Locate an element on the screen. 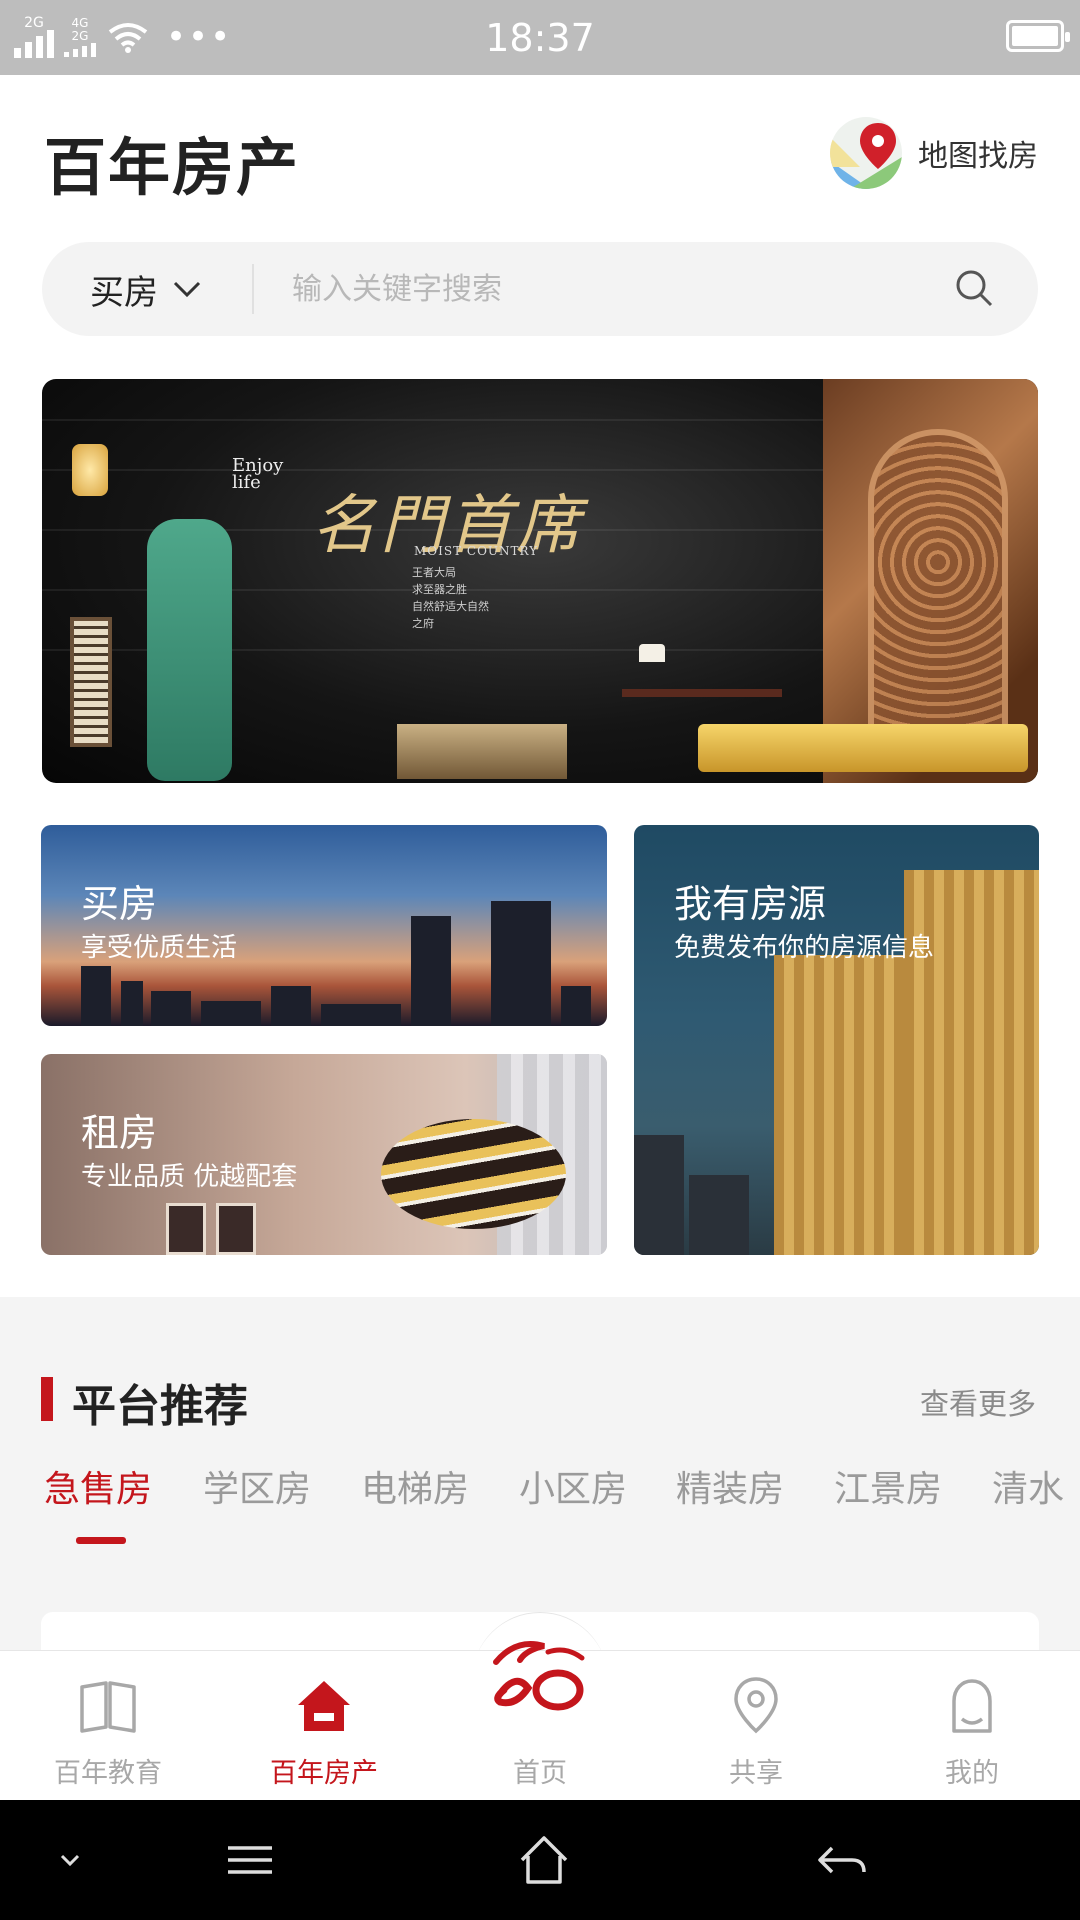 The image size is (1080, 1920). qipao-image is located at coordinates (189, 650).